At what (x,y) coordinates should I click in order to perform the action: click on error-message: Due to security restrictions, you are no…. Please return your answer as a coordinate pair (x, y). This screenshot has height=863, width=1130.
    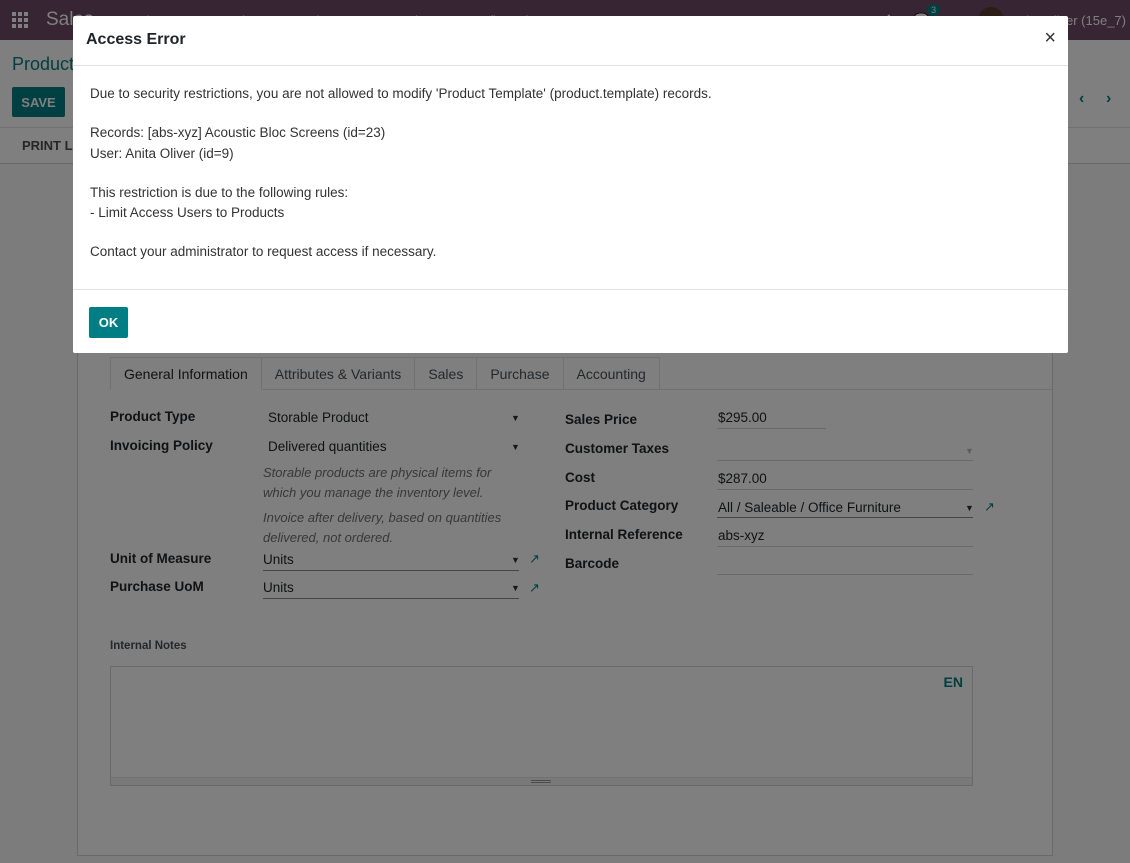
    Looking at the image, I should click on (401, 93).